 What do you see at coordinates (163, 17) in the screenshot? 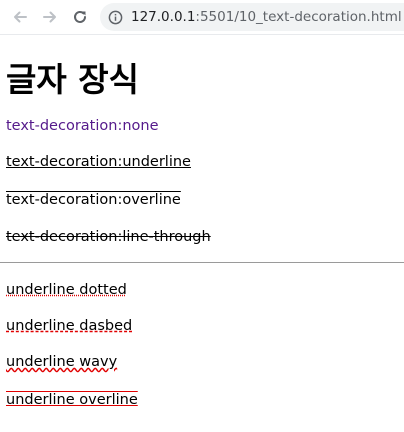
I see `url-host: 127.0.0.1` at bounding box center [163, 17].